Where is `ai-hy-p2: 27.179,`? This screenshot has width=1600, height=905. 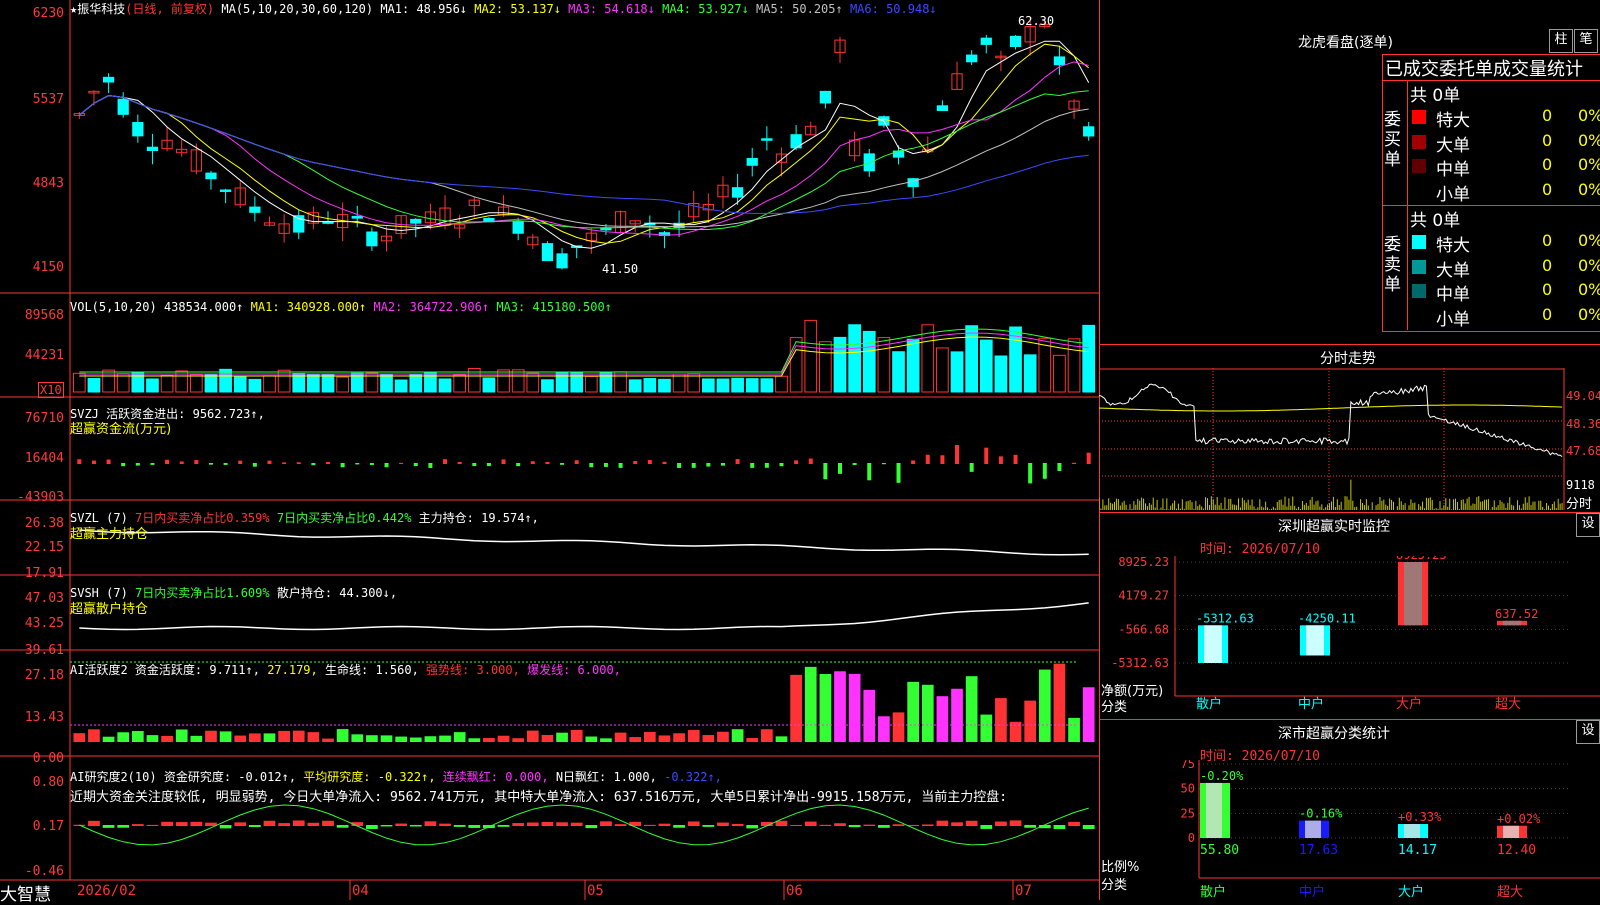
ai-hy-p2: 27.179, is located at coordinates (292, 670).